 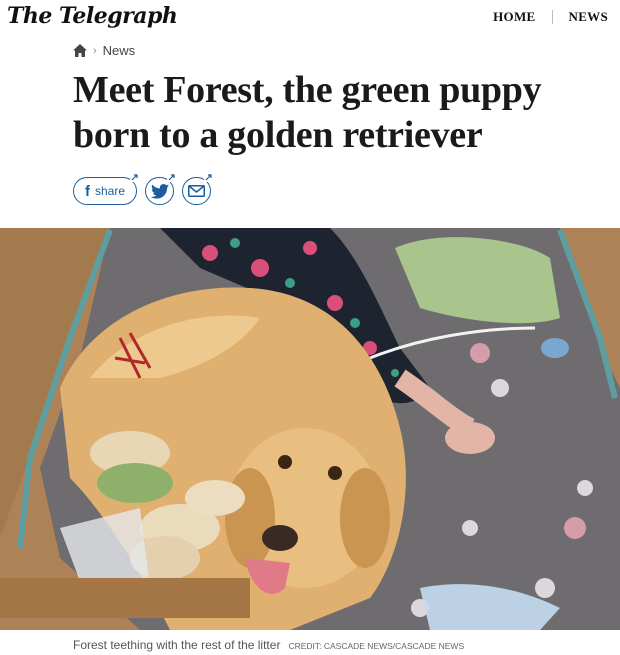 I want to click on nav-home-link: HOME, so click(x=514, y=17).